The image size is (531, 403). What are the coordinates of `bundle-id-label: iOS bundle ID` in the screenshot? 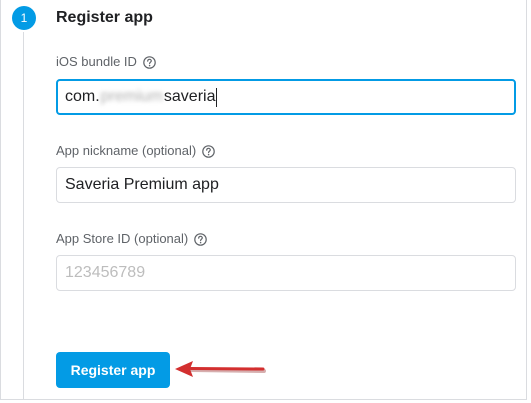 It's located at (96, 61).